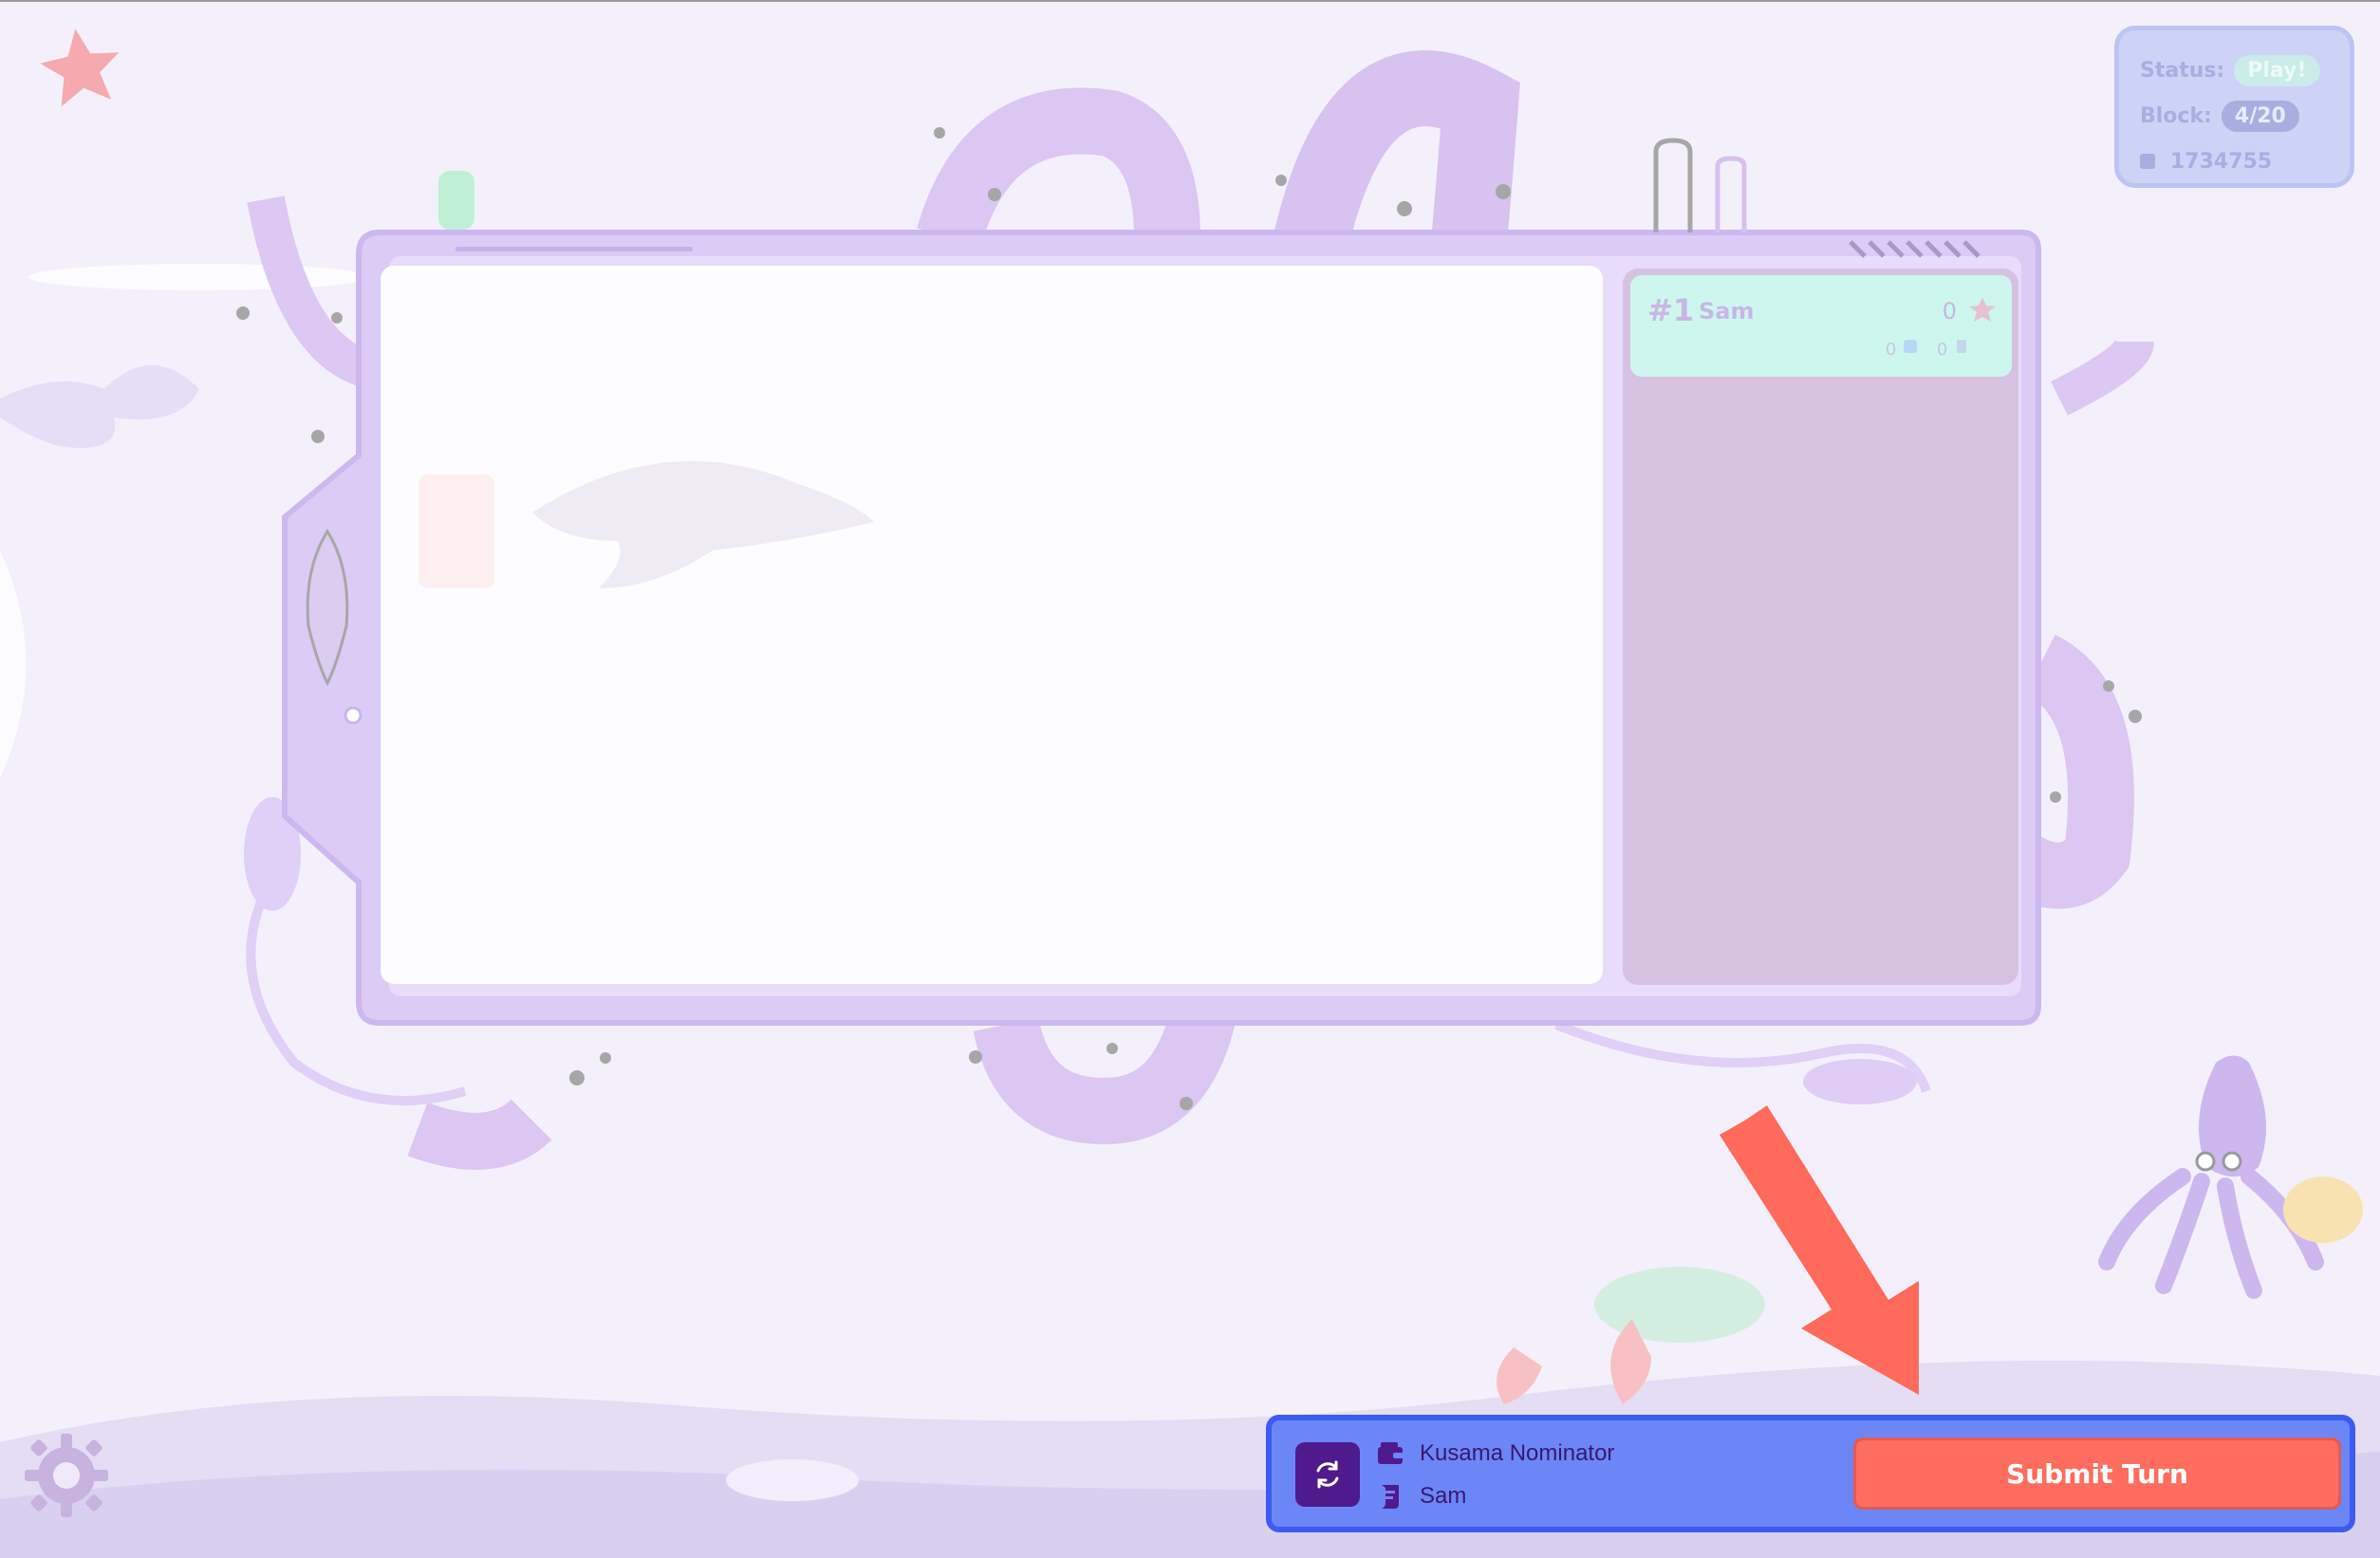 The image size is (2380, 1558). Describe the element at coordinates (2221, 161) in the screenshot. I see `block-number: 1734755` at that location.